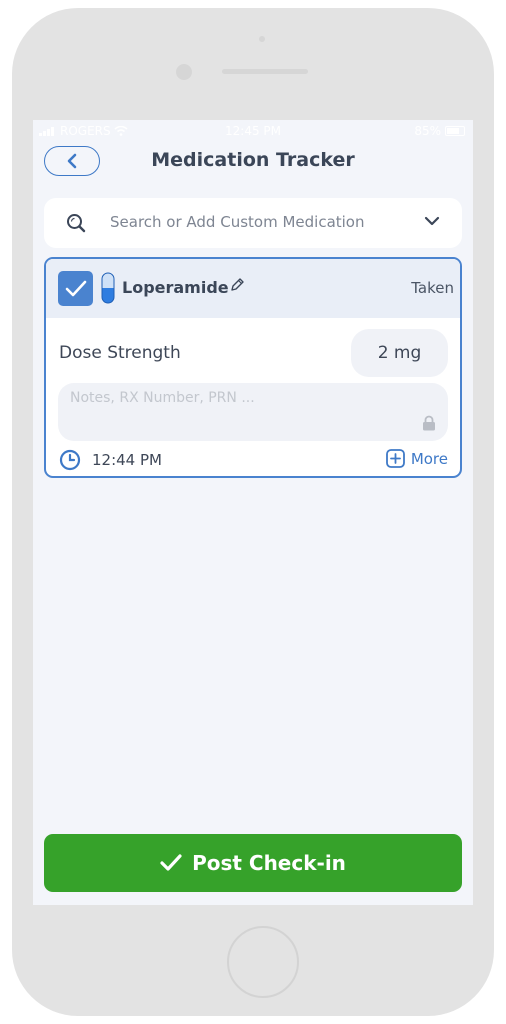 This screenshot has height=1024, width=506. What do you see at coordinates (395, 458) in the screenshot?
I see `plus-square-icon` at bounding box center [395, 458].